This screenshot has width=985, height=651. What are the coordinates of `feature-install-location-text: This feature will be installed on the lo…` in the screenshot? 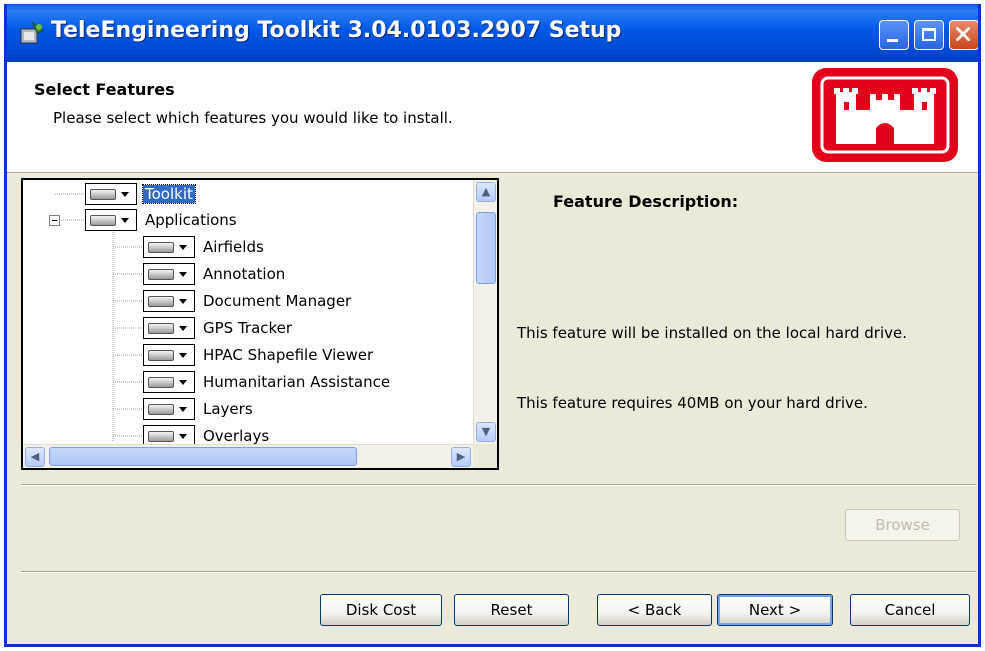 It's located at (712, 333).